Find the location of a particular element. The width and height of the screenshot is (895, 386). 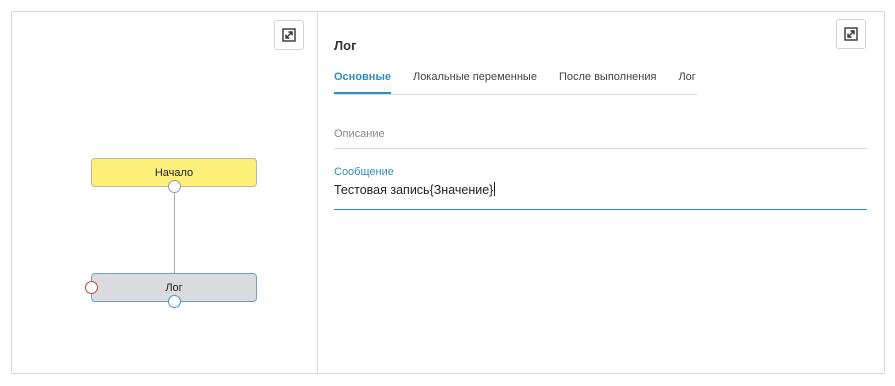

message-field: Сообщение Тестовая запись{Значение} is located at coordinates (600, 188).